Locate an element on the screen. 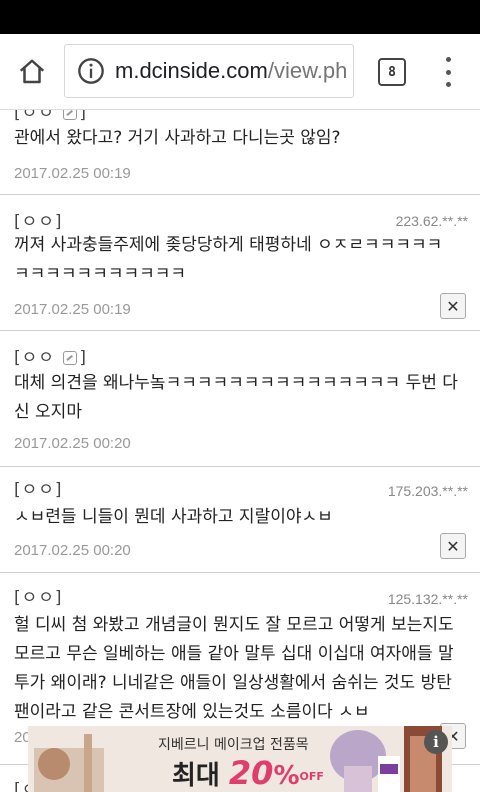 Image resolution: width=480 pixels, height=792 pixels. tab-switcher-button: 8 is located at coordinates (392, 72).